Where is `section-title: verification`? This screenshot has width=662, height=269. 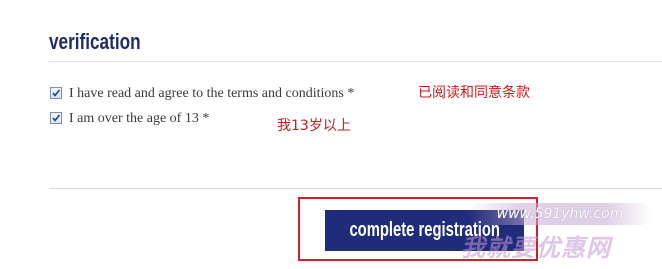 section-title: verification is located at coordinates (95, 41).